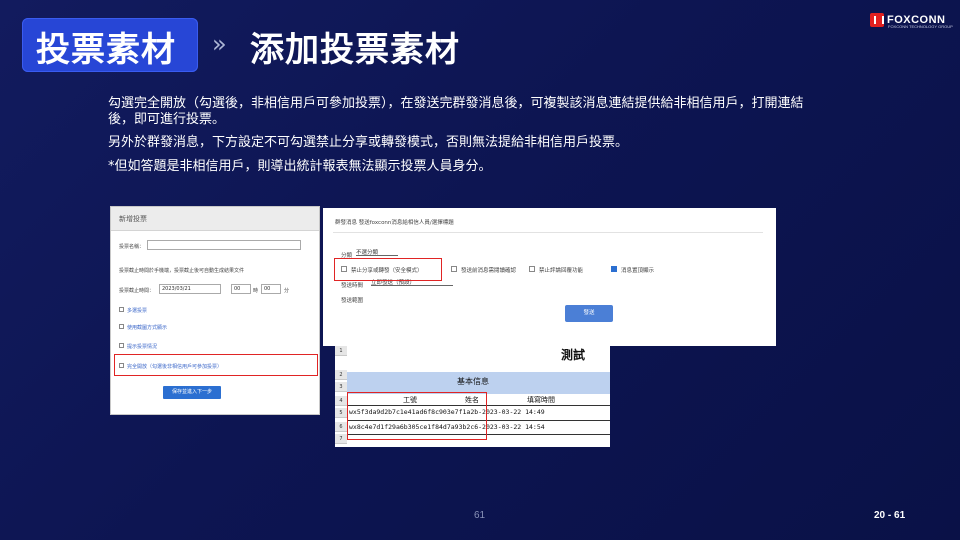  I want to click on page-number: 61, so click(480, 515).